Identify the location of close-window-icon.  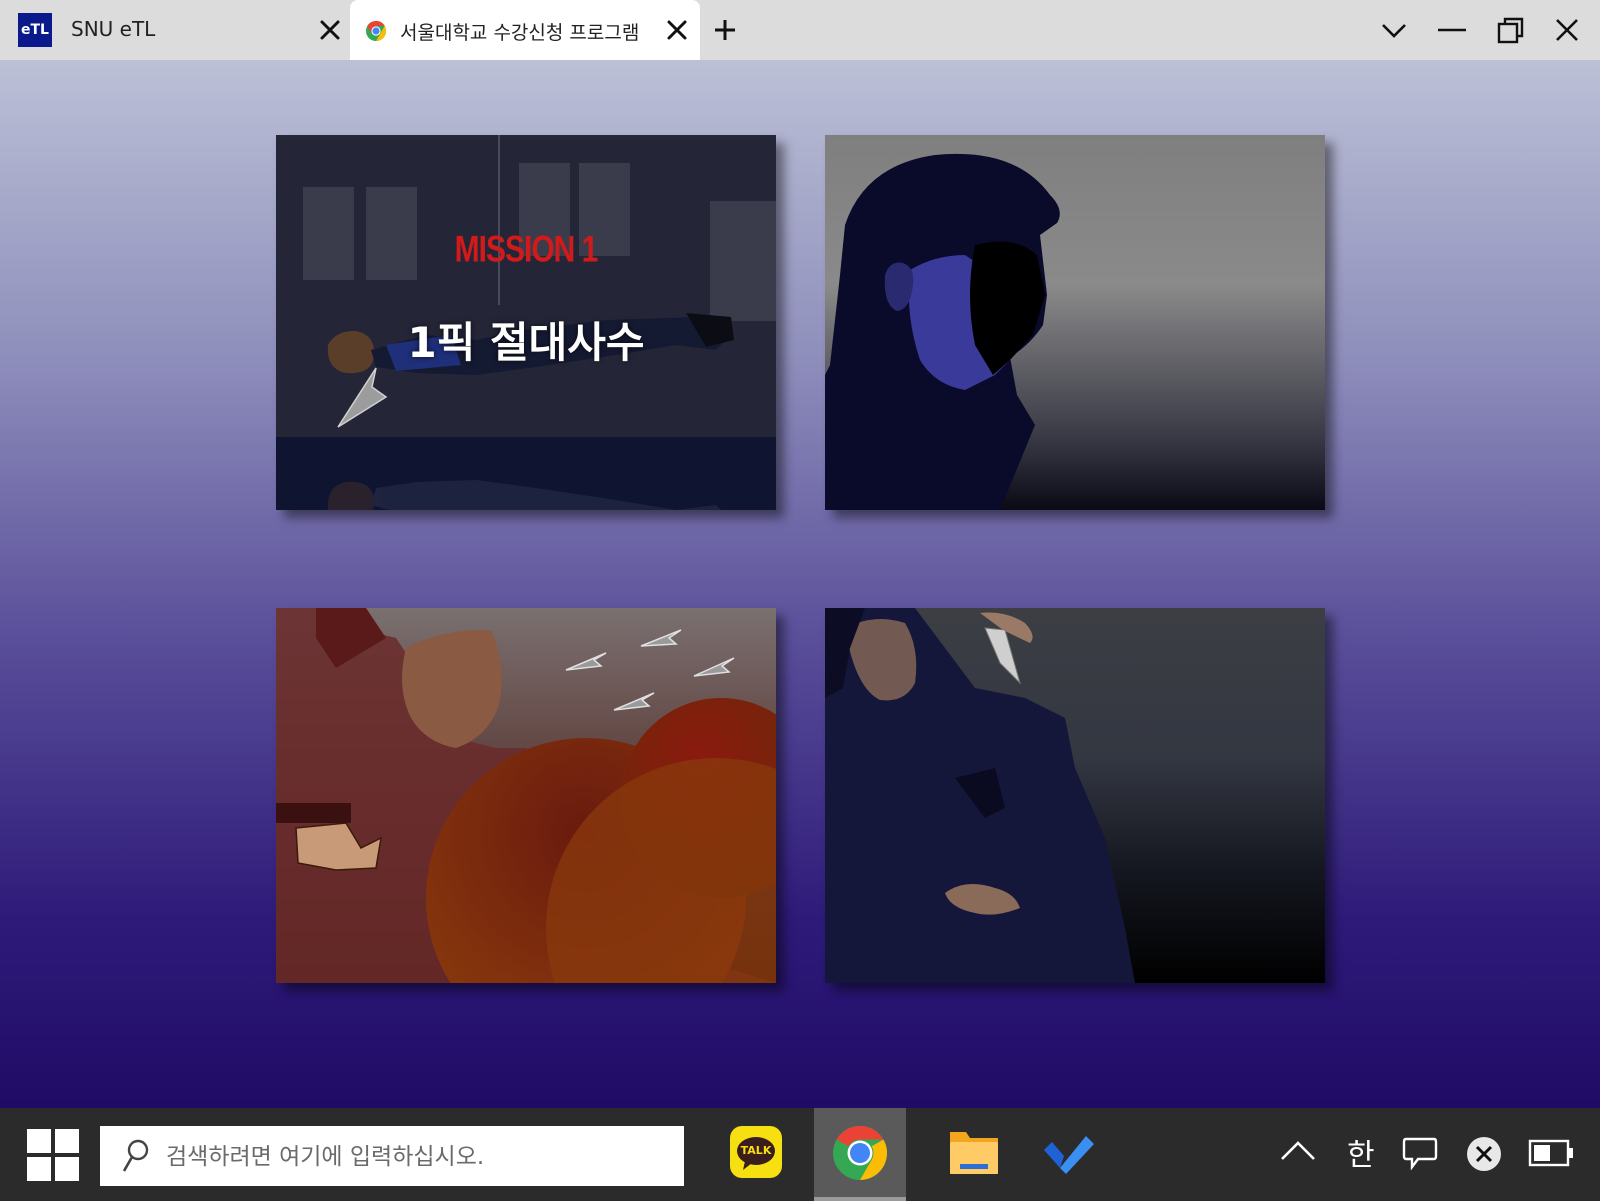
(1567, 30).